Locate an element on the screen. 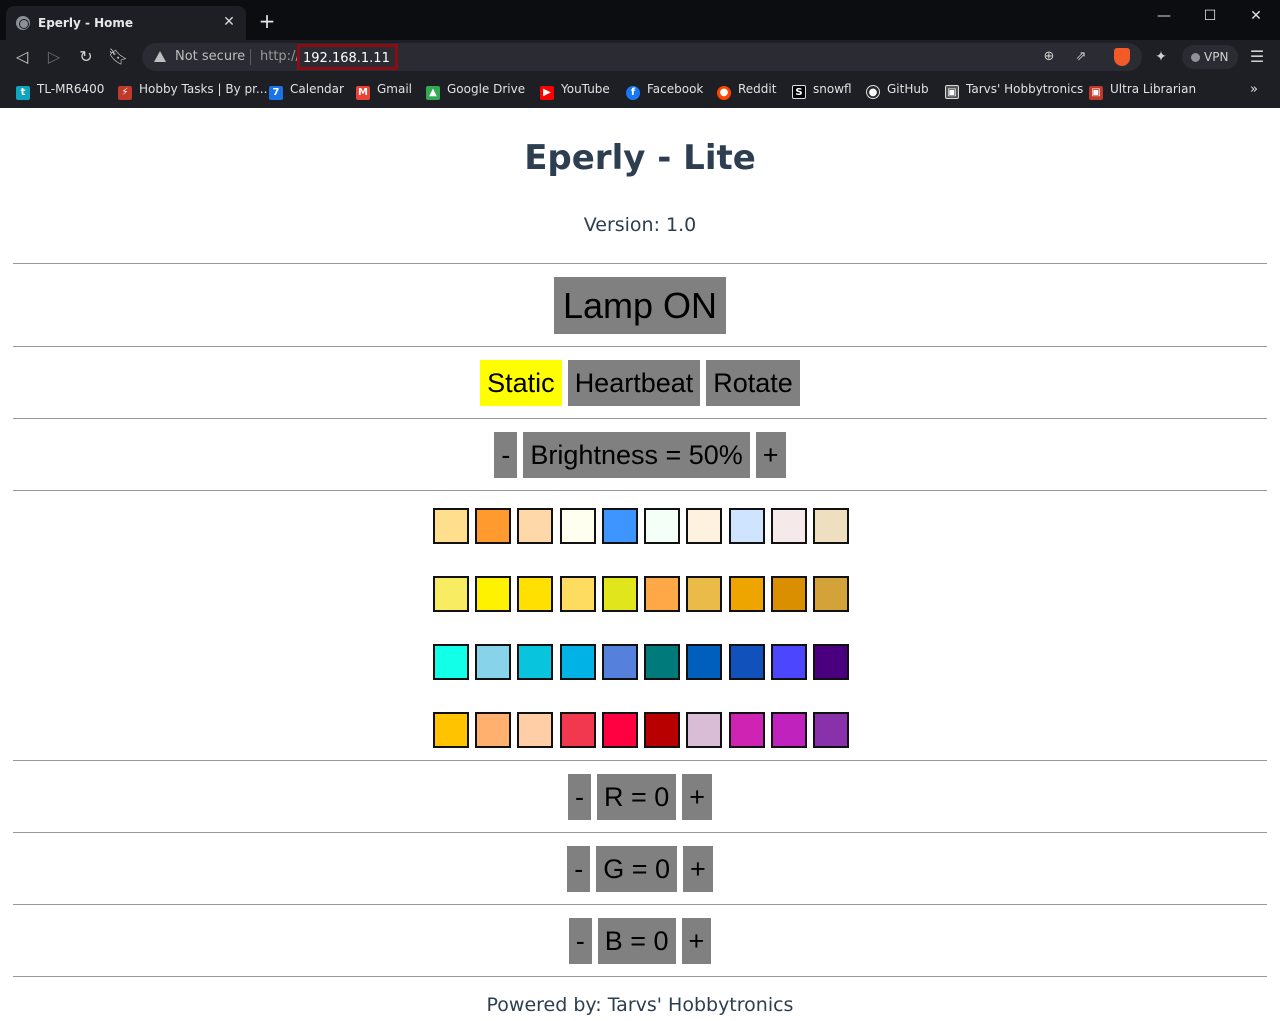 This screenshot has height=1021, width=1280. close-tab-icon: ✕ is located at coordinates (229, 22).